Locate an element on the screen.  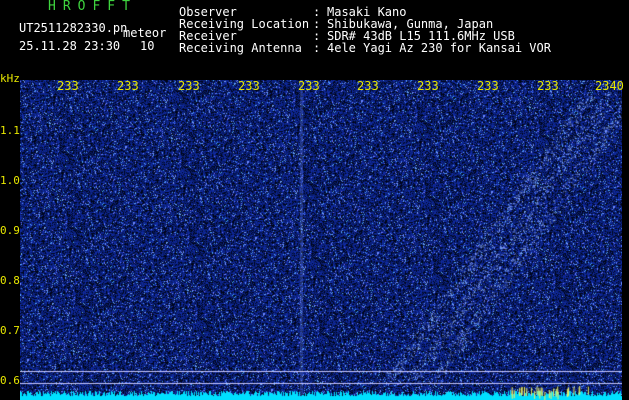
meteor-label: meteor is located at coordinates (145, 33).